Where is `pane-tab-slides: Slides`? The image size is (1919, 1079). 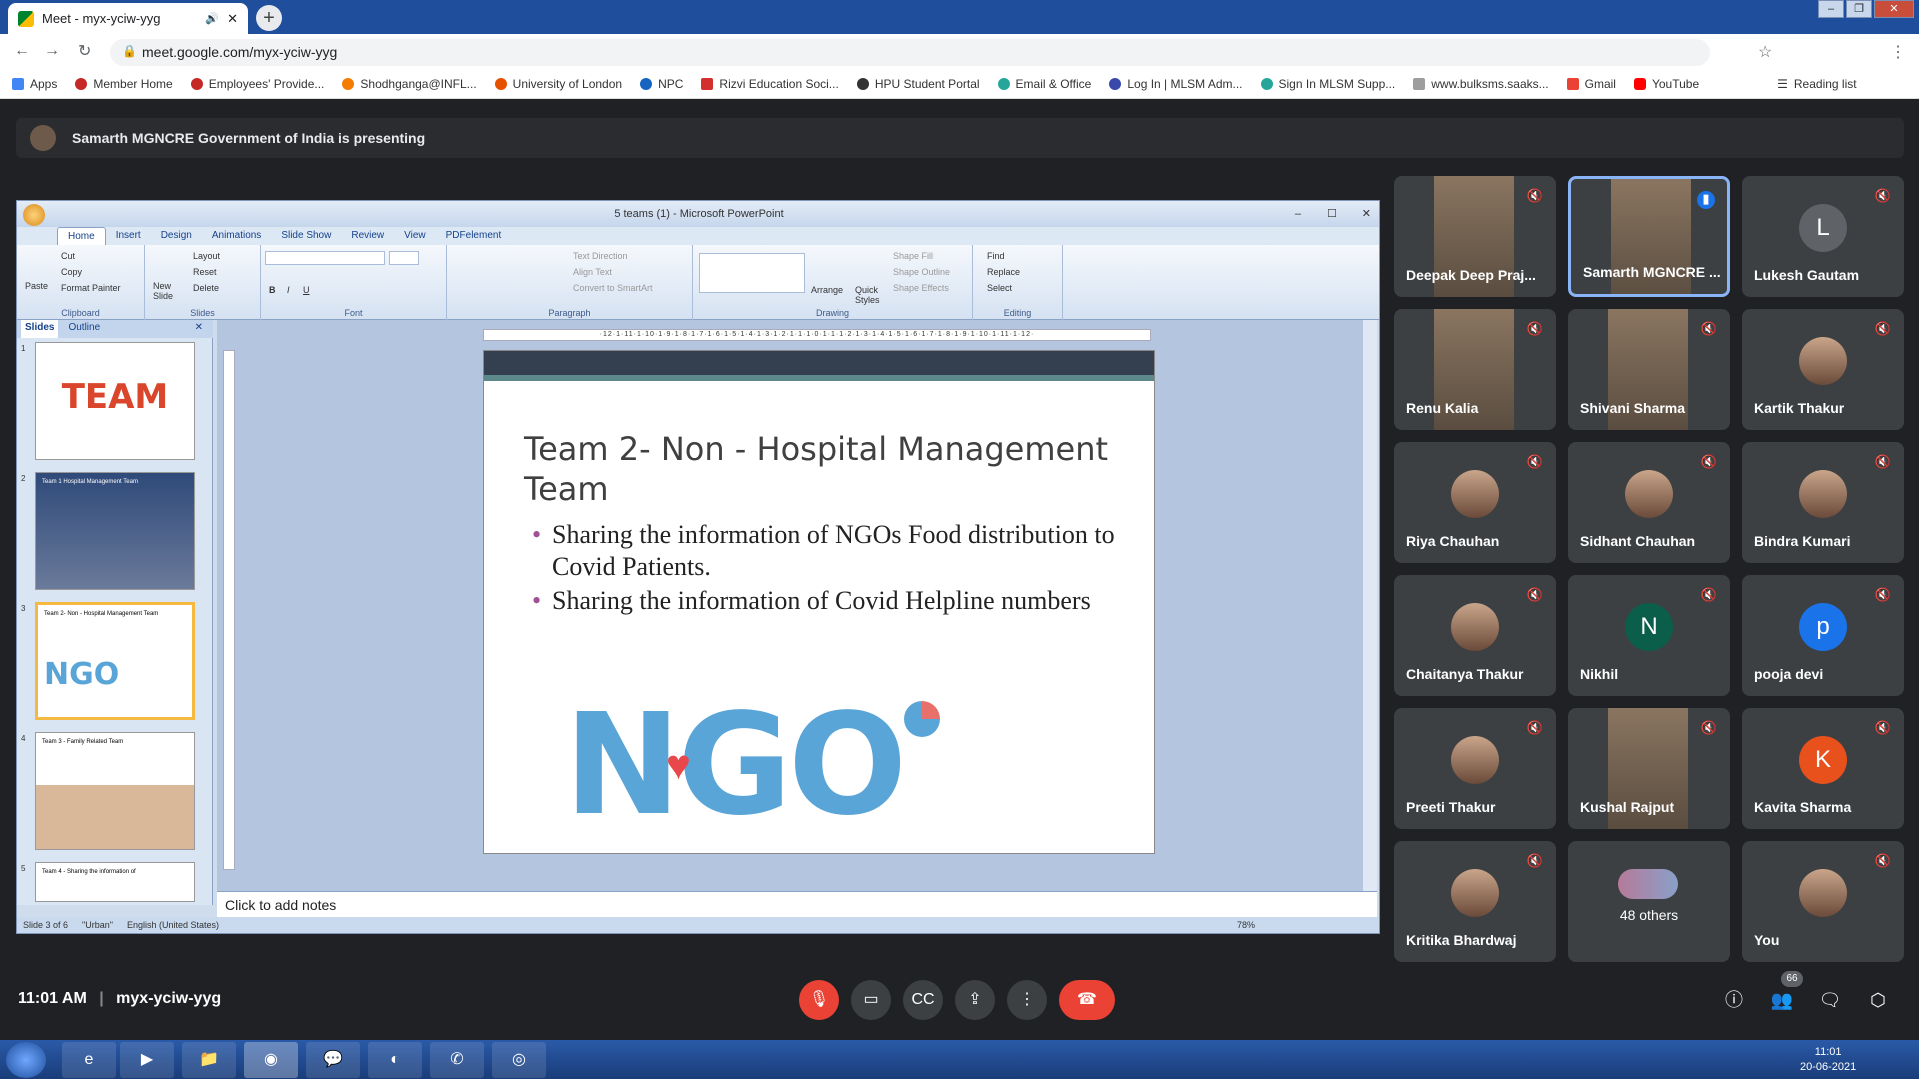
pane-tab-slides: Slides is located at coordinates (40, 329).